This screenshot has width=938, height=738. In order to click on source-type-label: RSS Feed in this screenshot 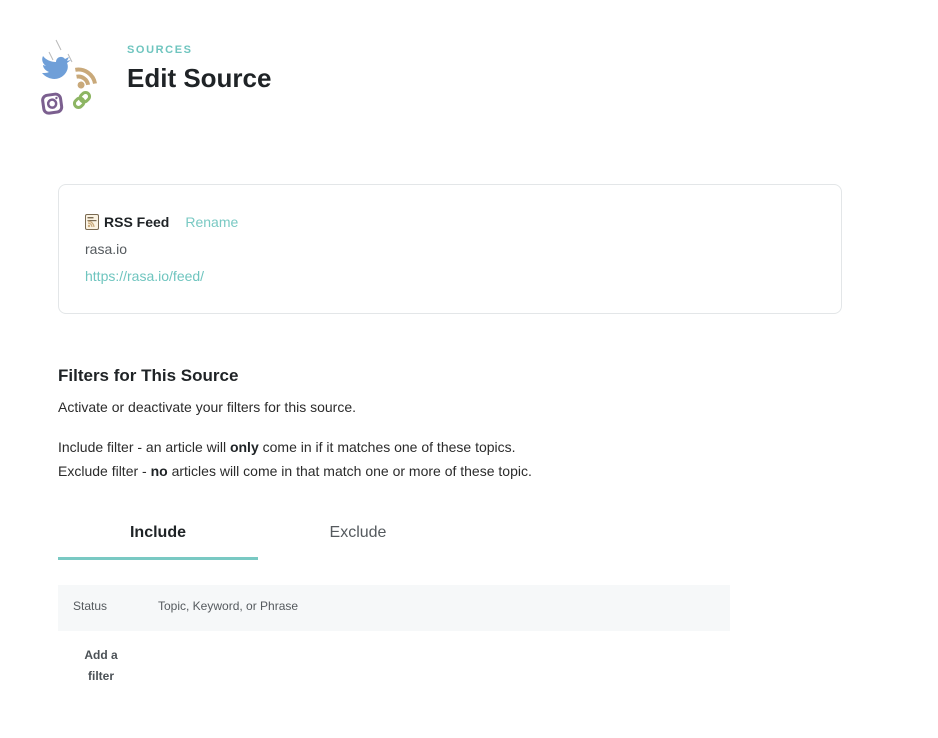, I will do `click(137, 222)`.